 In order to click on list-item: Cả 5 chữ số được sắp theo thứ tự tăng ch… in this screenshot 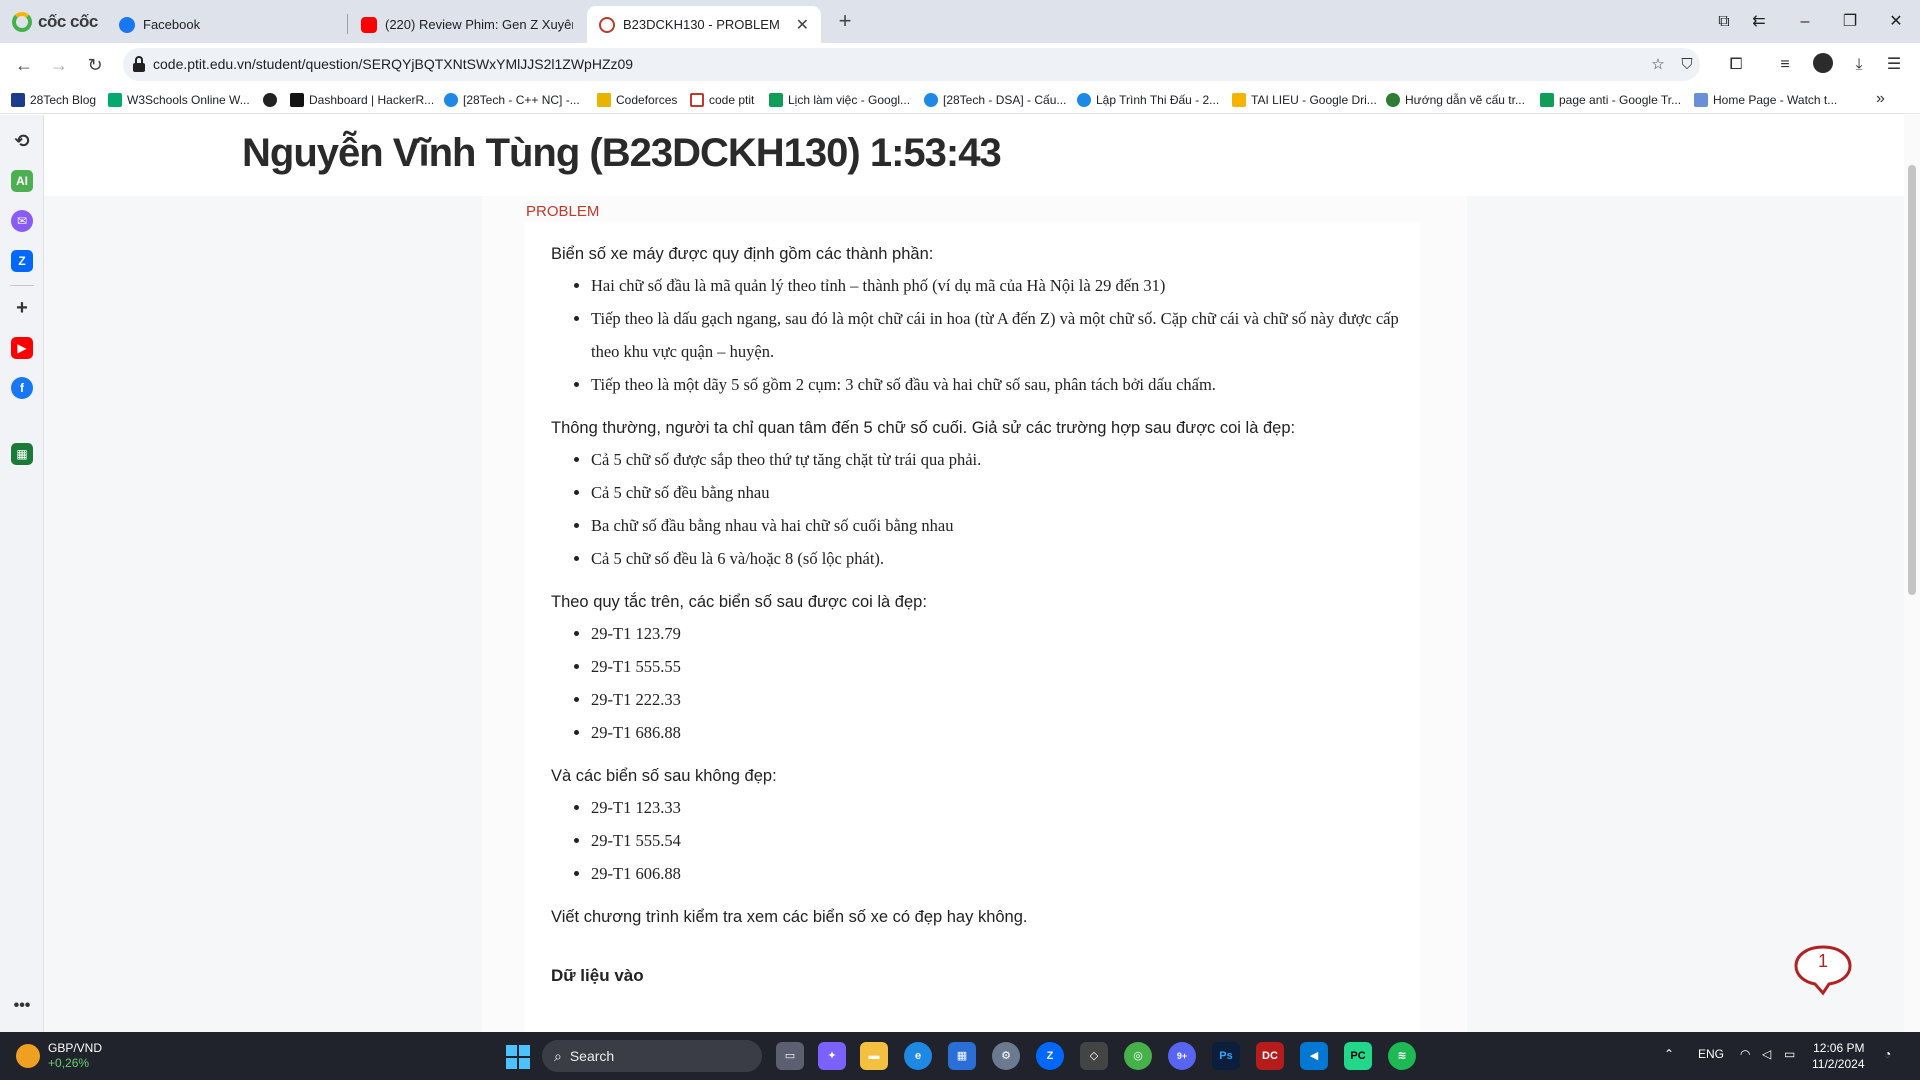, I will do `click(1001, 459)`.